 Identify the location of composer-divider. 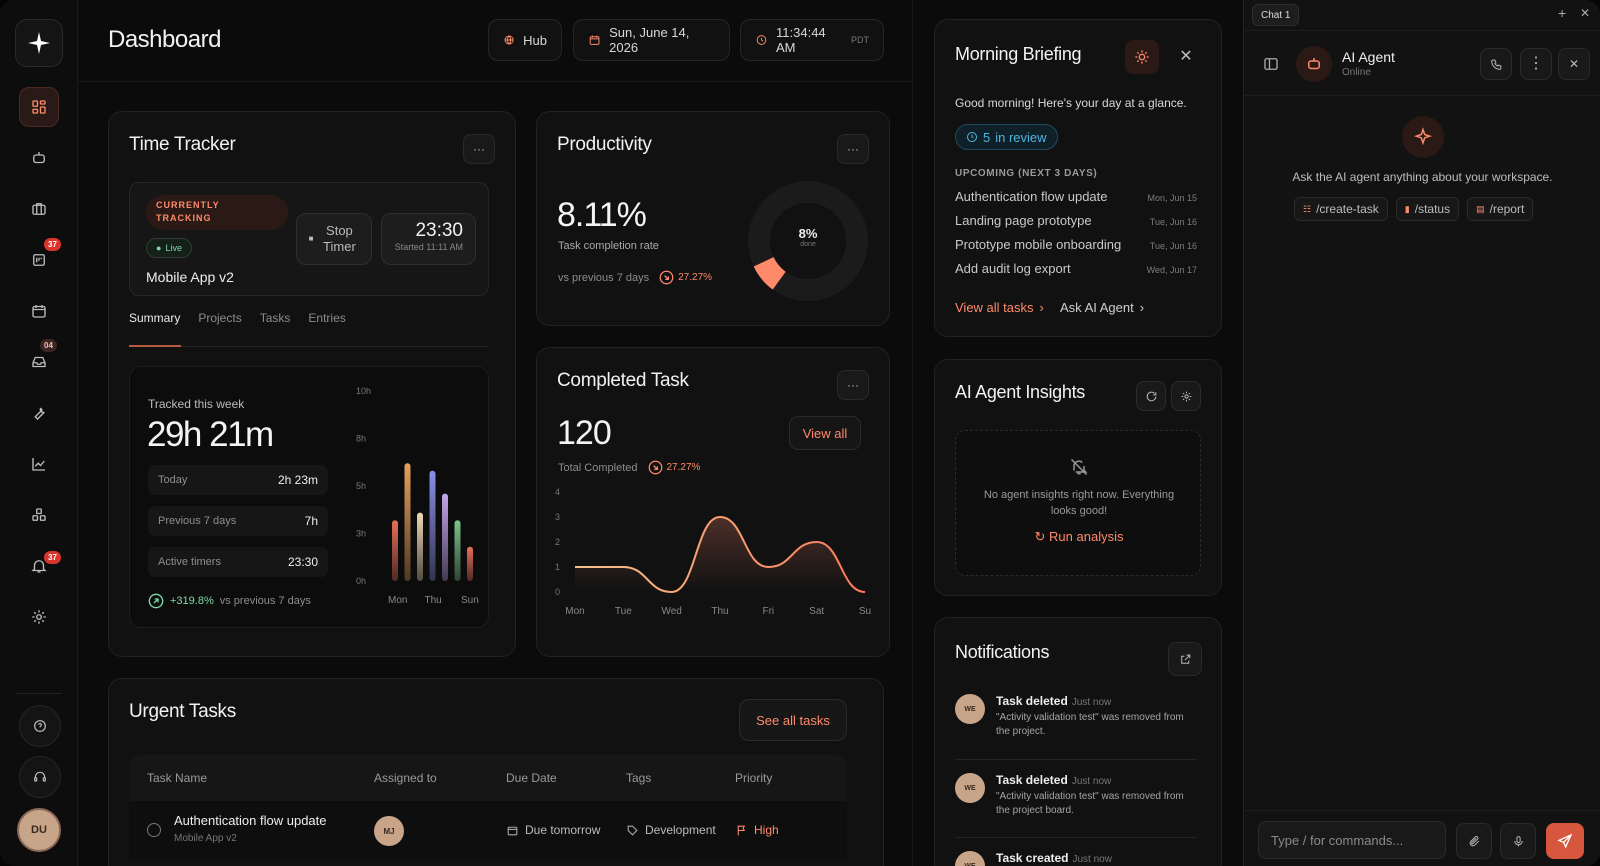
(1422, 810).